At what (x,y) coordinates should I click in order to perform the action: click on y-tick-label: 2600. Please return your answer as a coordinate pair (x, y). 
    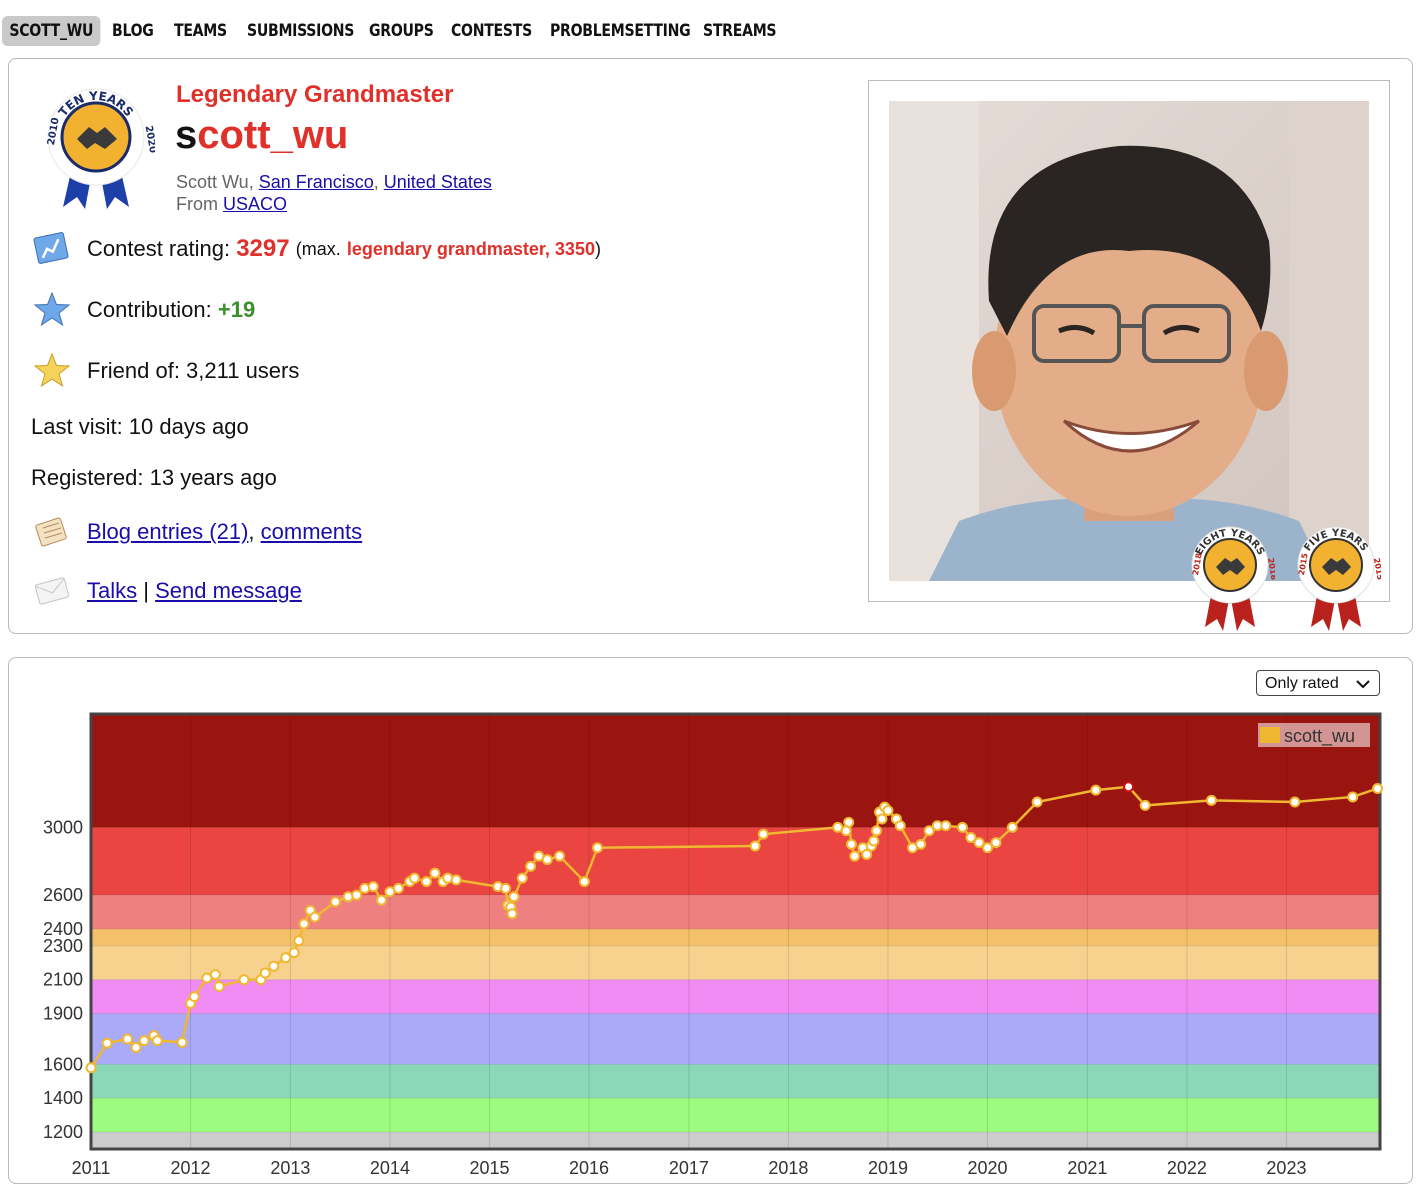
    Looking at the image, I should click on (63, 895).